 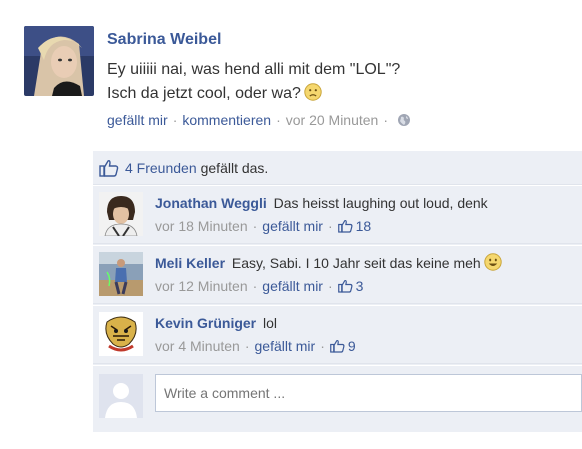 I want to click on comment-text: Das heisst laughing out loud, denk, so click(x=380, y=203).